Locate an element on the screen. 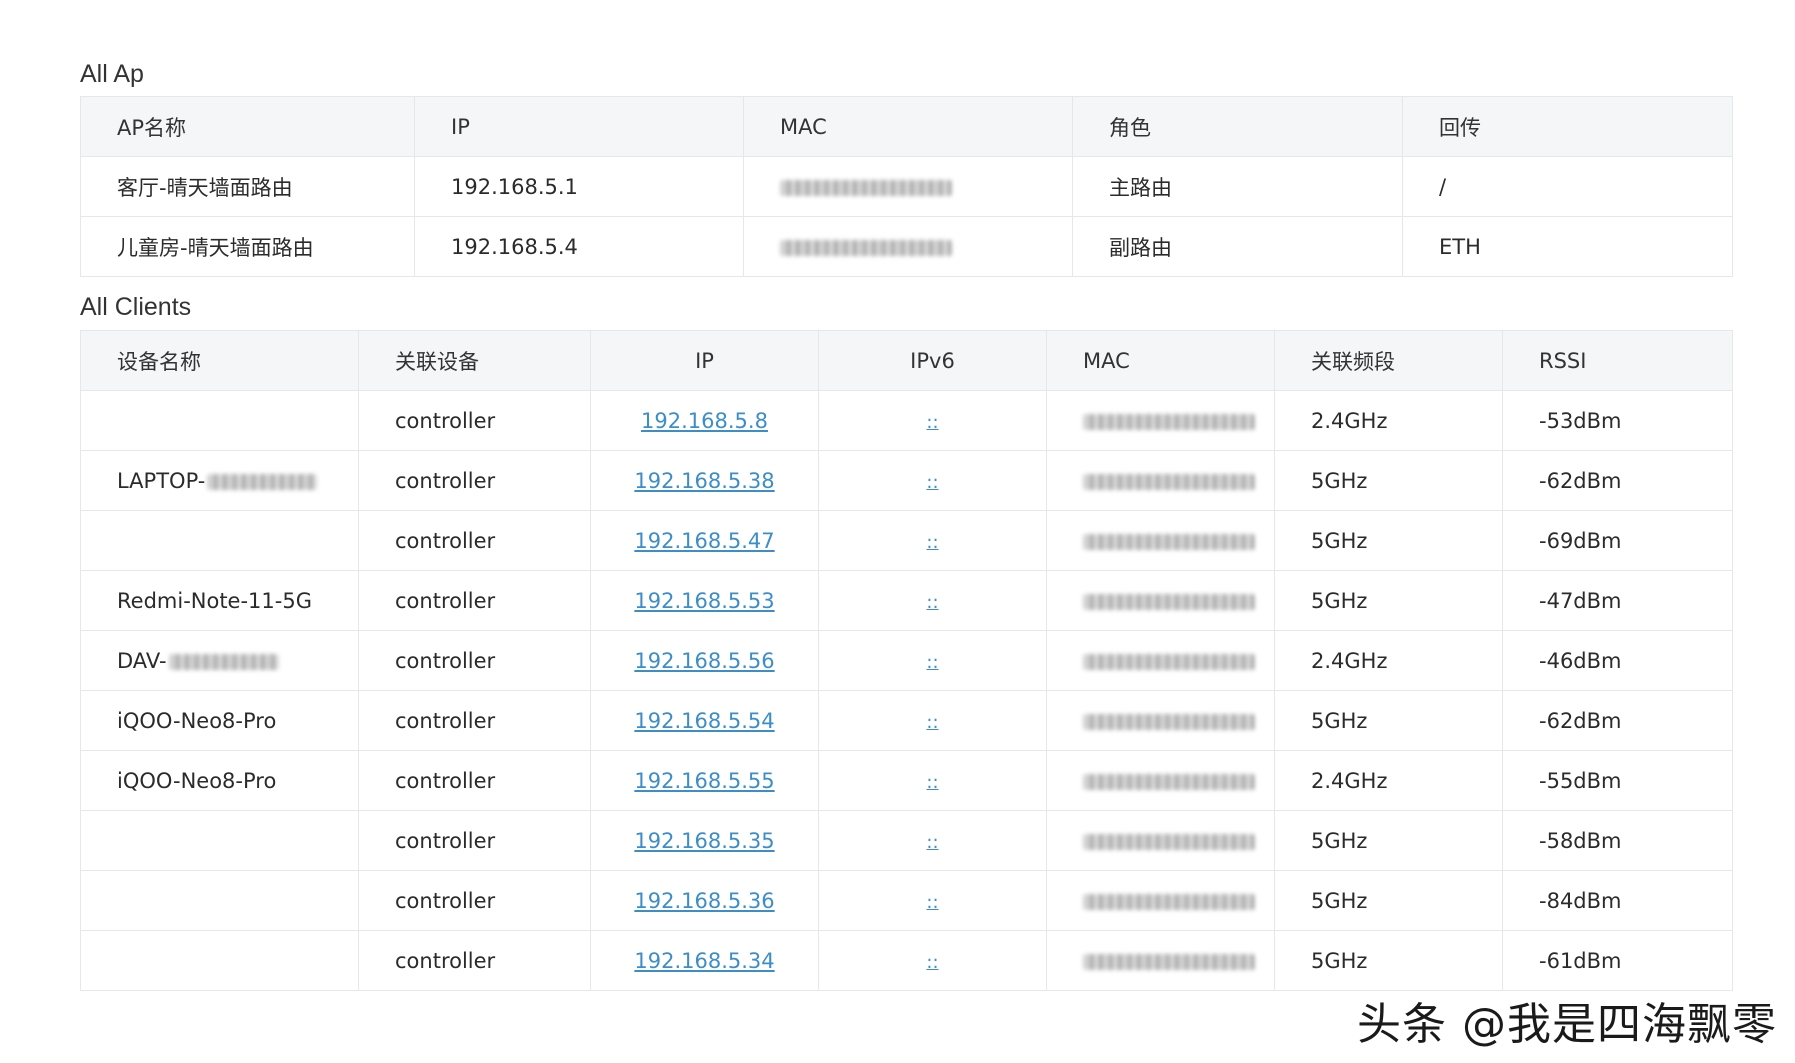  ap-ip: 192.168.5.4 is located at coordinates (579, 246).